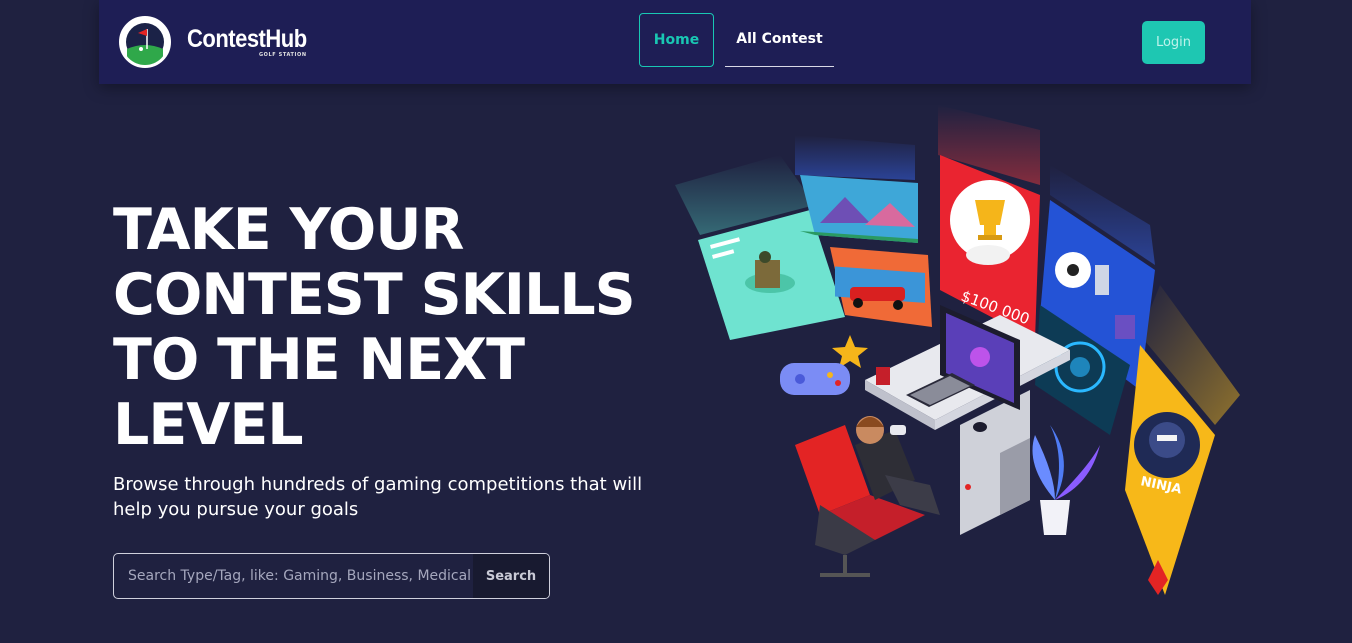  I want to click on nav-link-home: Home, so click(676, 40).